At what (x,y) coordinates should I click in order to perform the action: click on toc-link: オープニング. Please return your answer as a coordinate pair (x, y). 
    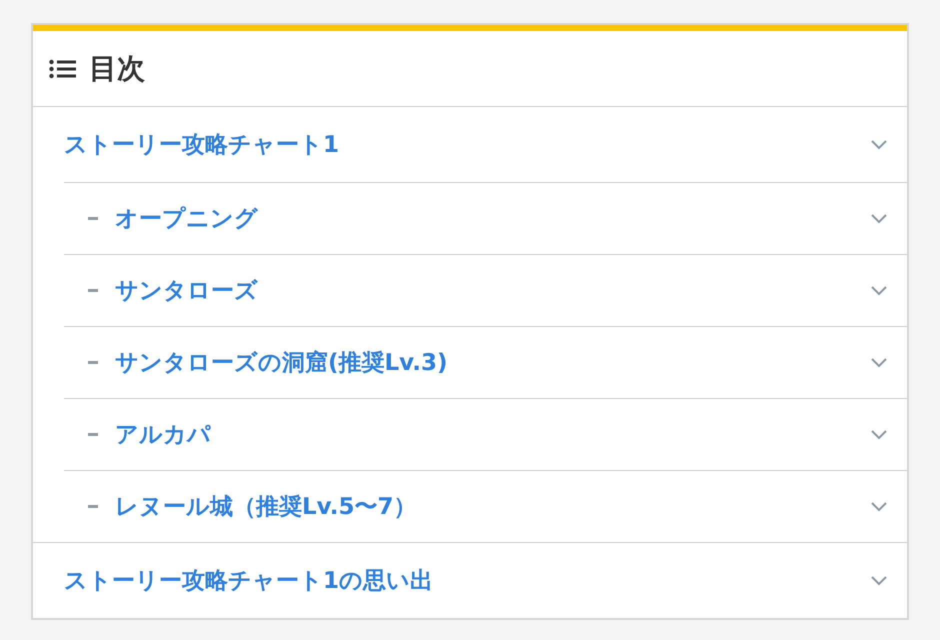
    Looking at the image, I should click on (485, 218).